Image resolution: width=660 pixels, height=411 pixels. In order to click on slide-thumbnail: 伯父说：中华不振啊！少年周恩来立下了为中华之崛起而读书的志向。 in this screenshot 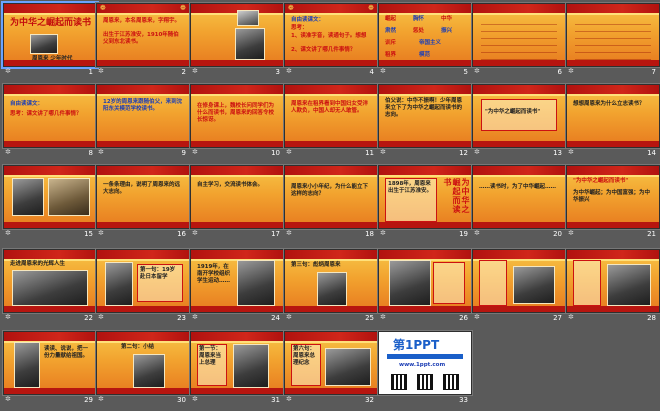, I will do `click(425, 116)`.